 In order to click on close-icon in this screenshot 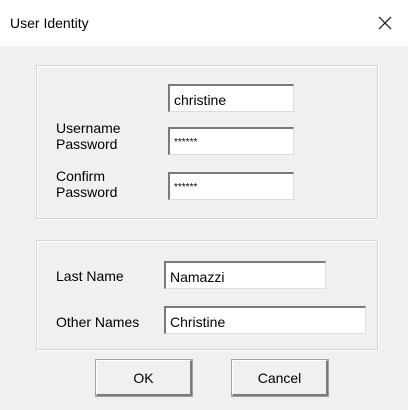, I will do `click(385, 23)`.